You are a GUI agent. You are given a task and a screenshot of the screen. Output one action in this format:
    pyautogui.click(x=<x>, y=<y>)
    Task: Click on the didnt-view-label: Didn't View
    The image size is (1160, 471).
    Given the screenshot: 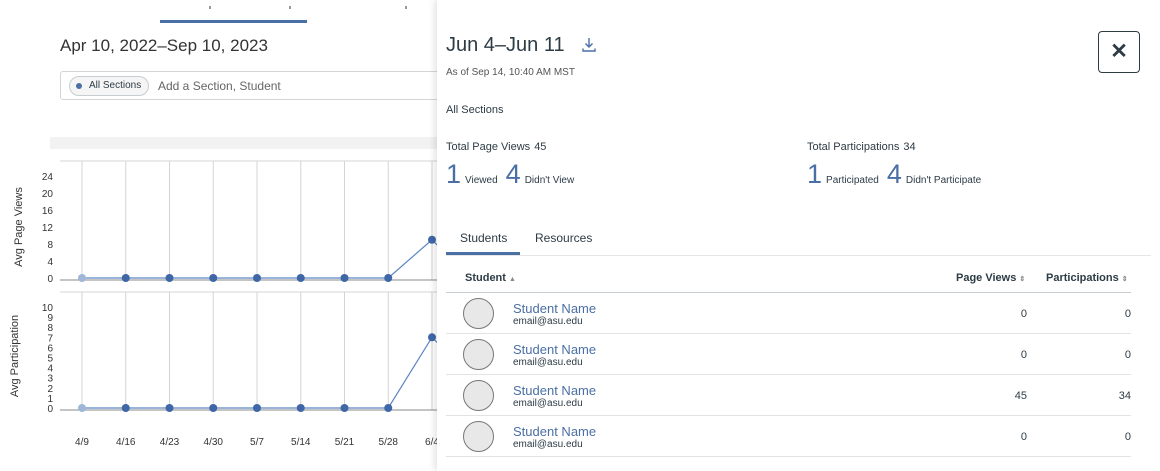 What is the action you would take?
    pyautogui.click(x=549, y=180)
    